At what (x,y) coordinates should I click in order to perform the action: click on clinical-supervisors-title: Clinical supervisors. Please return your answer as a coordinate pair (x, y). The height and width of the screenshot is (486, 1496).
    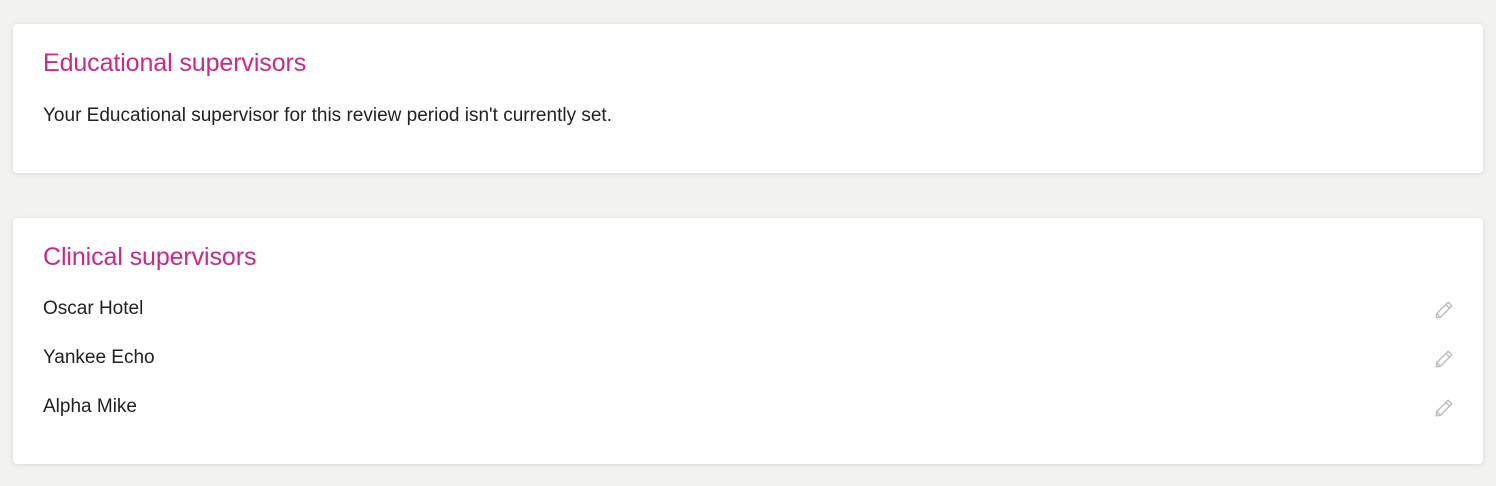
    Looking at the image, I should click on (150, 257).